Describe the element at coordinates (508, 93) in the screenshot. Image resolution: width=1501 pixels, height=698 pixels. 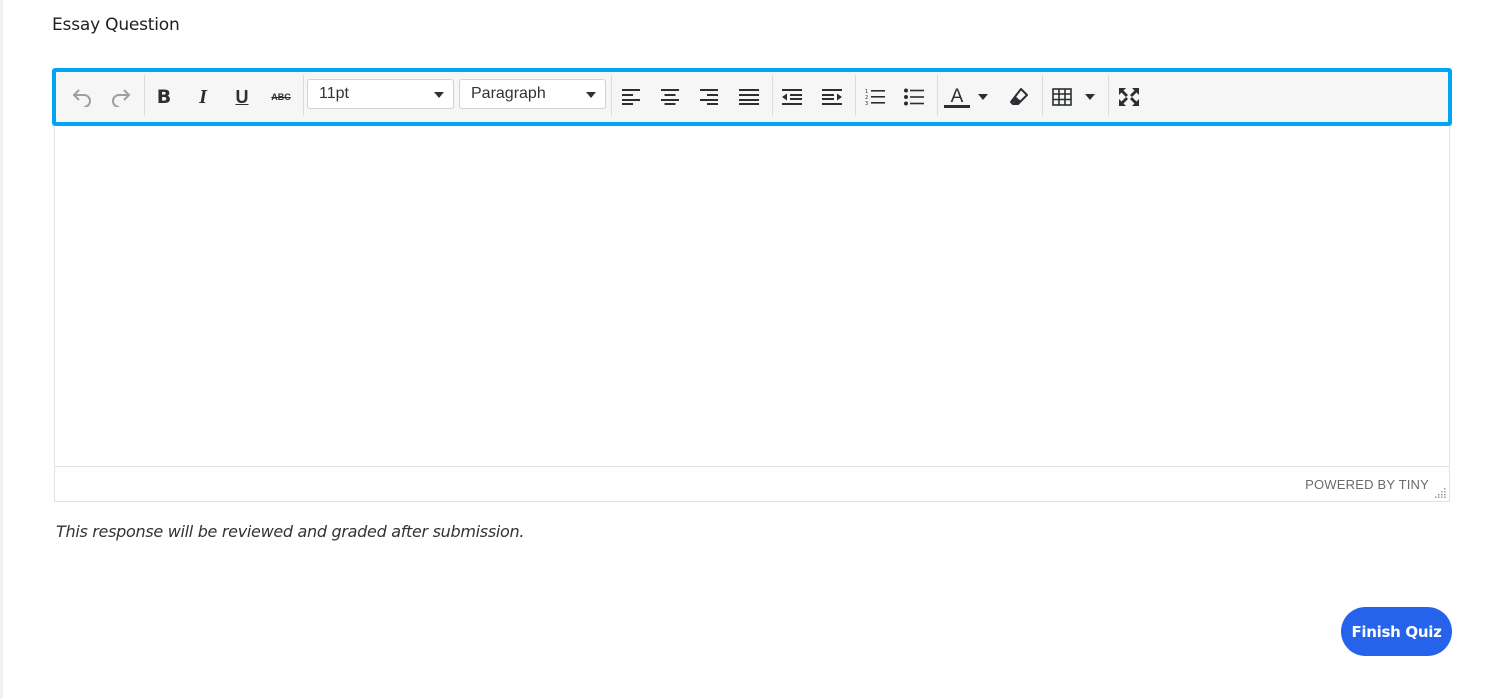
I see `block-format-value: Paragraph` at that location.